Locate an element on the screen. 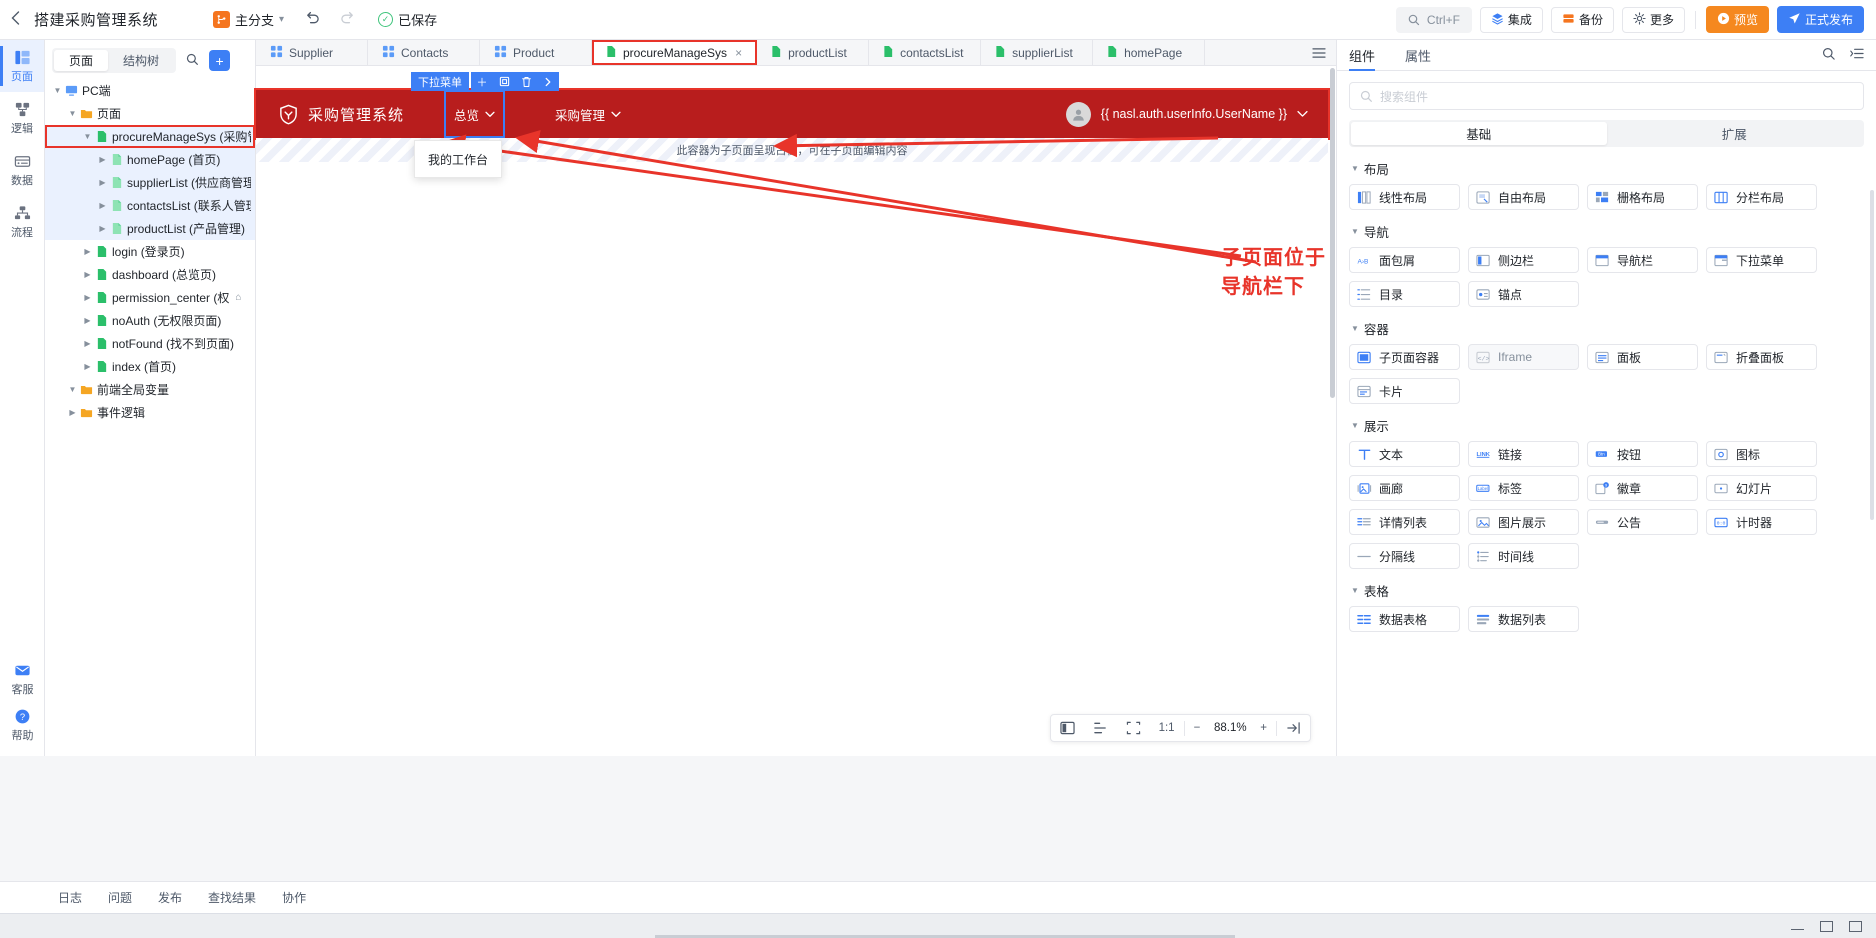 Image resolution: width=1876 pixels, height=938 pixels. tree-node: ▶ contactsList (联系人管理) is located at coordinates (150, 205).